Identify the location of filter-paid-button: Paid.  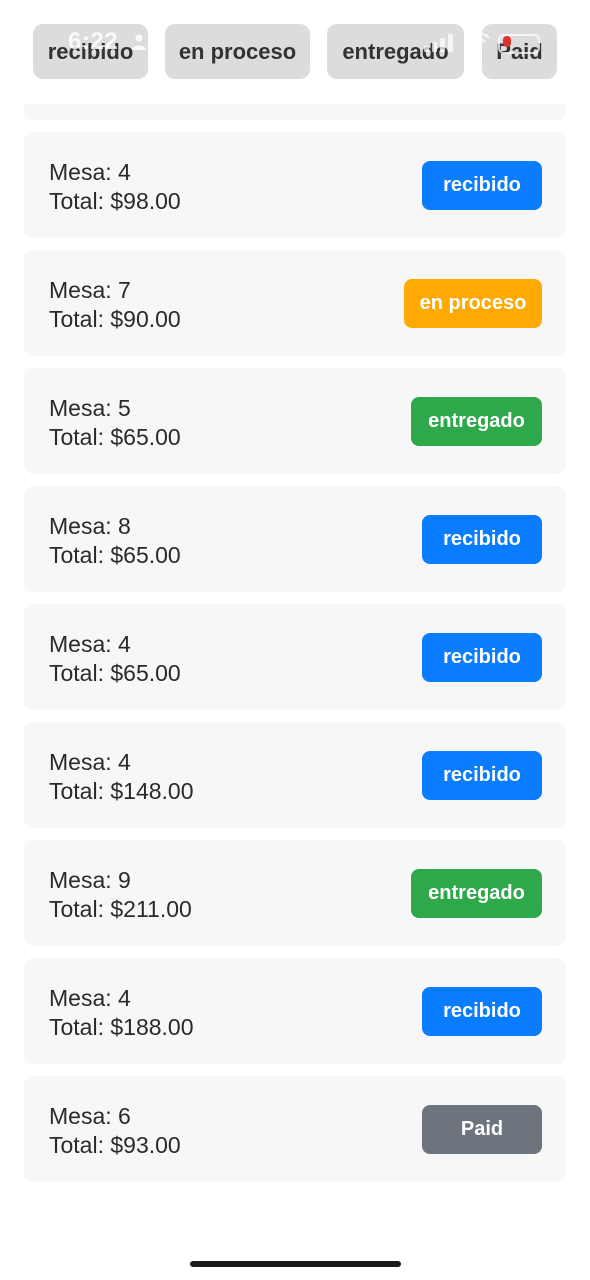
(519, 51).